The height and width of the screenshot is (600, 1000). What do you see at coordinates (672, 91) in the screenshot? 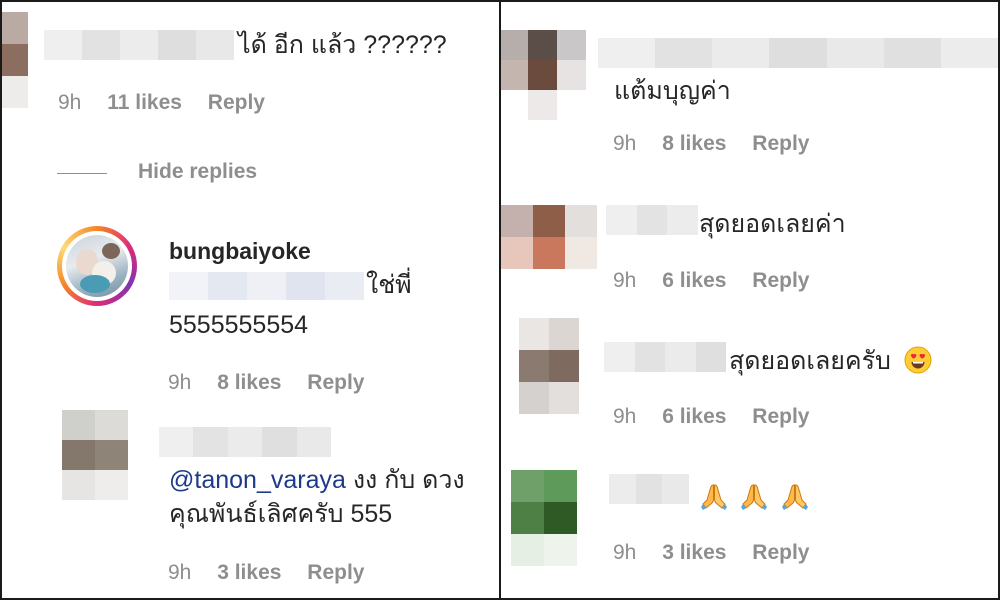
I see `comment-text: แต้มบุญค่า` at bounding box center [672, 91].